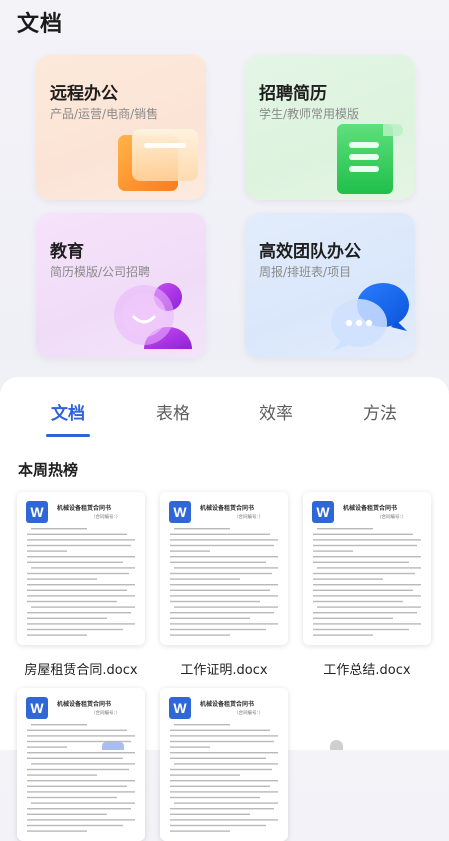  I want to click on document-name: 工作证明.docx, so click(224, 668).